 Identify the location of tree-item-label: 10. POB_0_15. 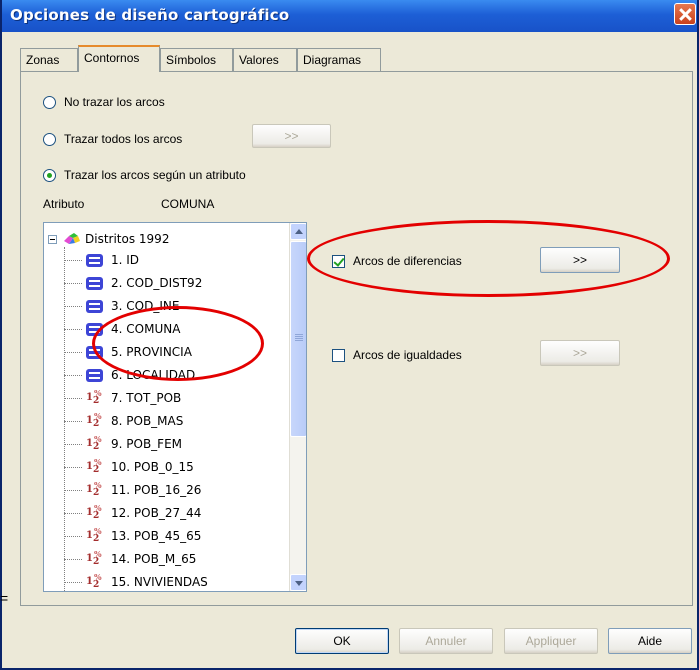
(152, 467).